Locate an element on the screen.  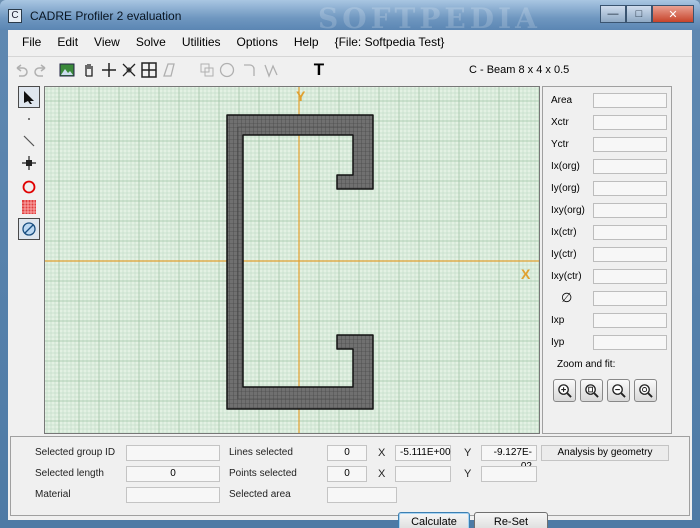
y2-coord-field is located at coordinates (509, 474).